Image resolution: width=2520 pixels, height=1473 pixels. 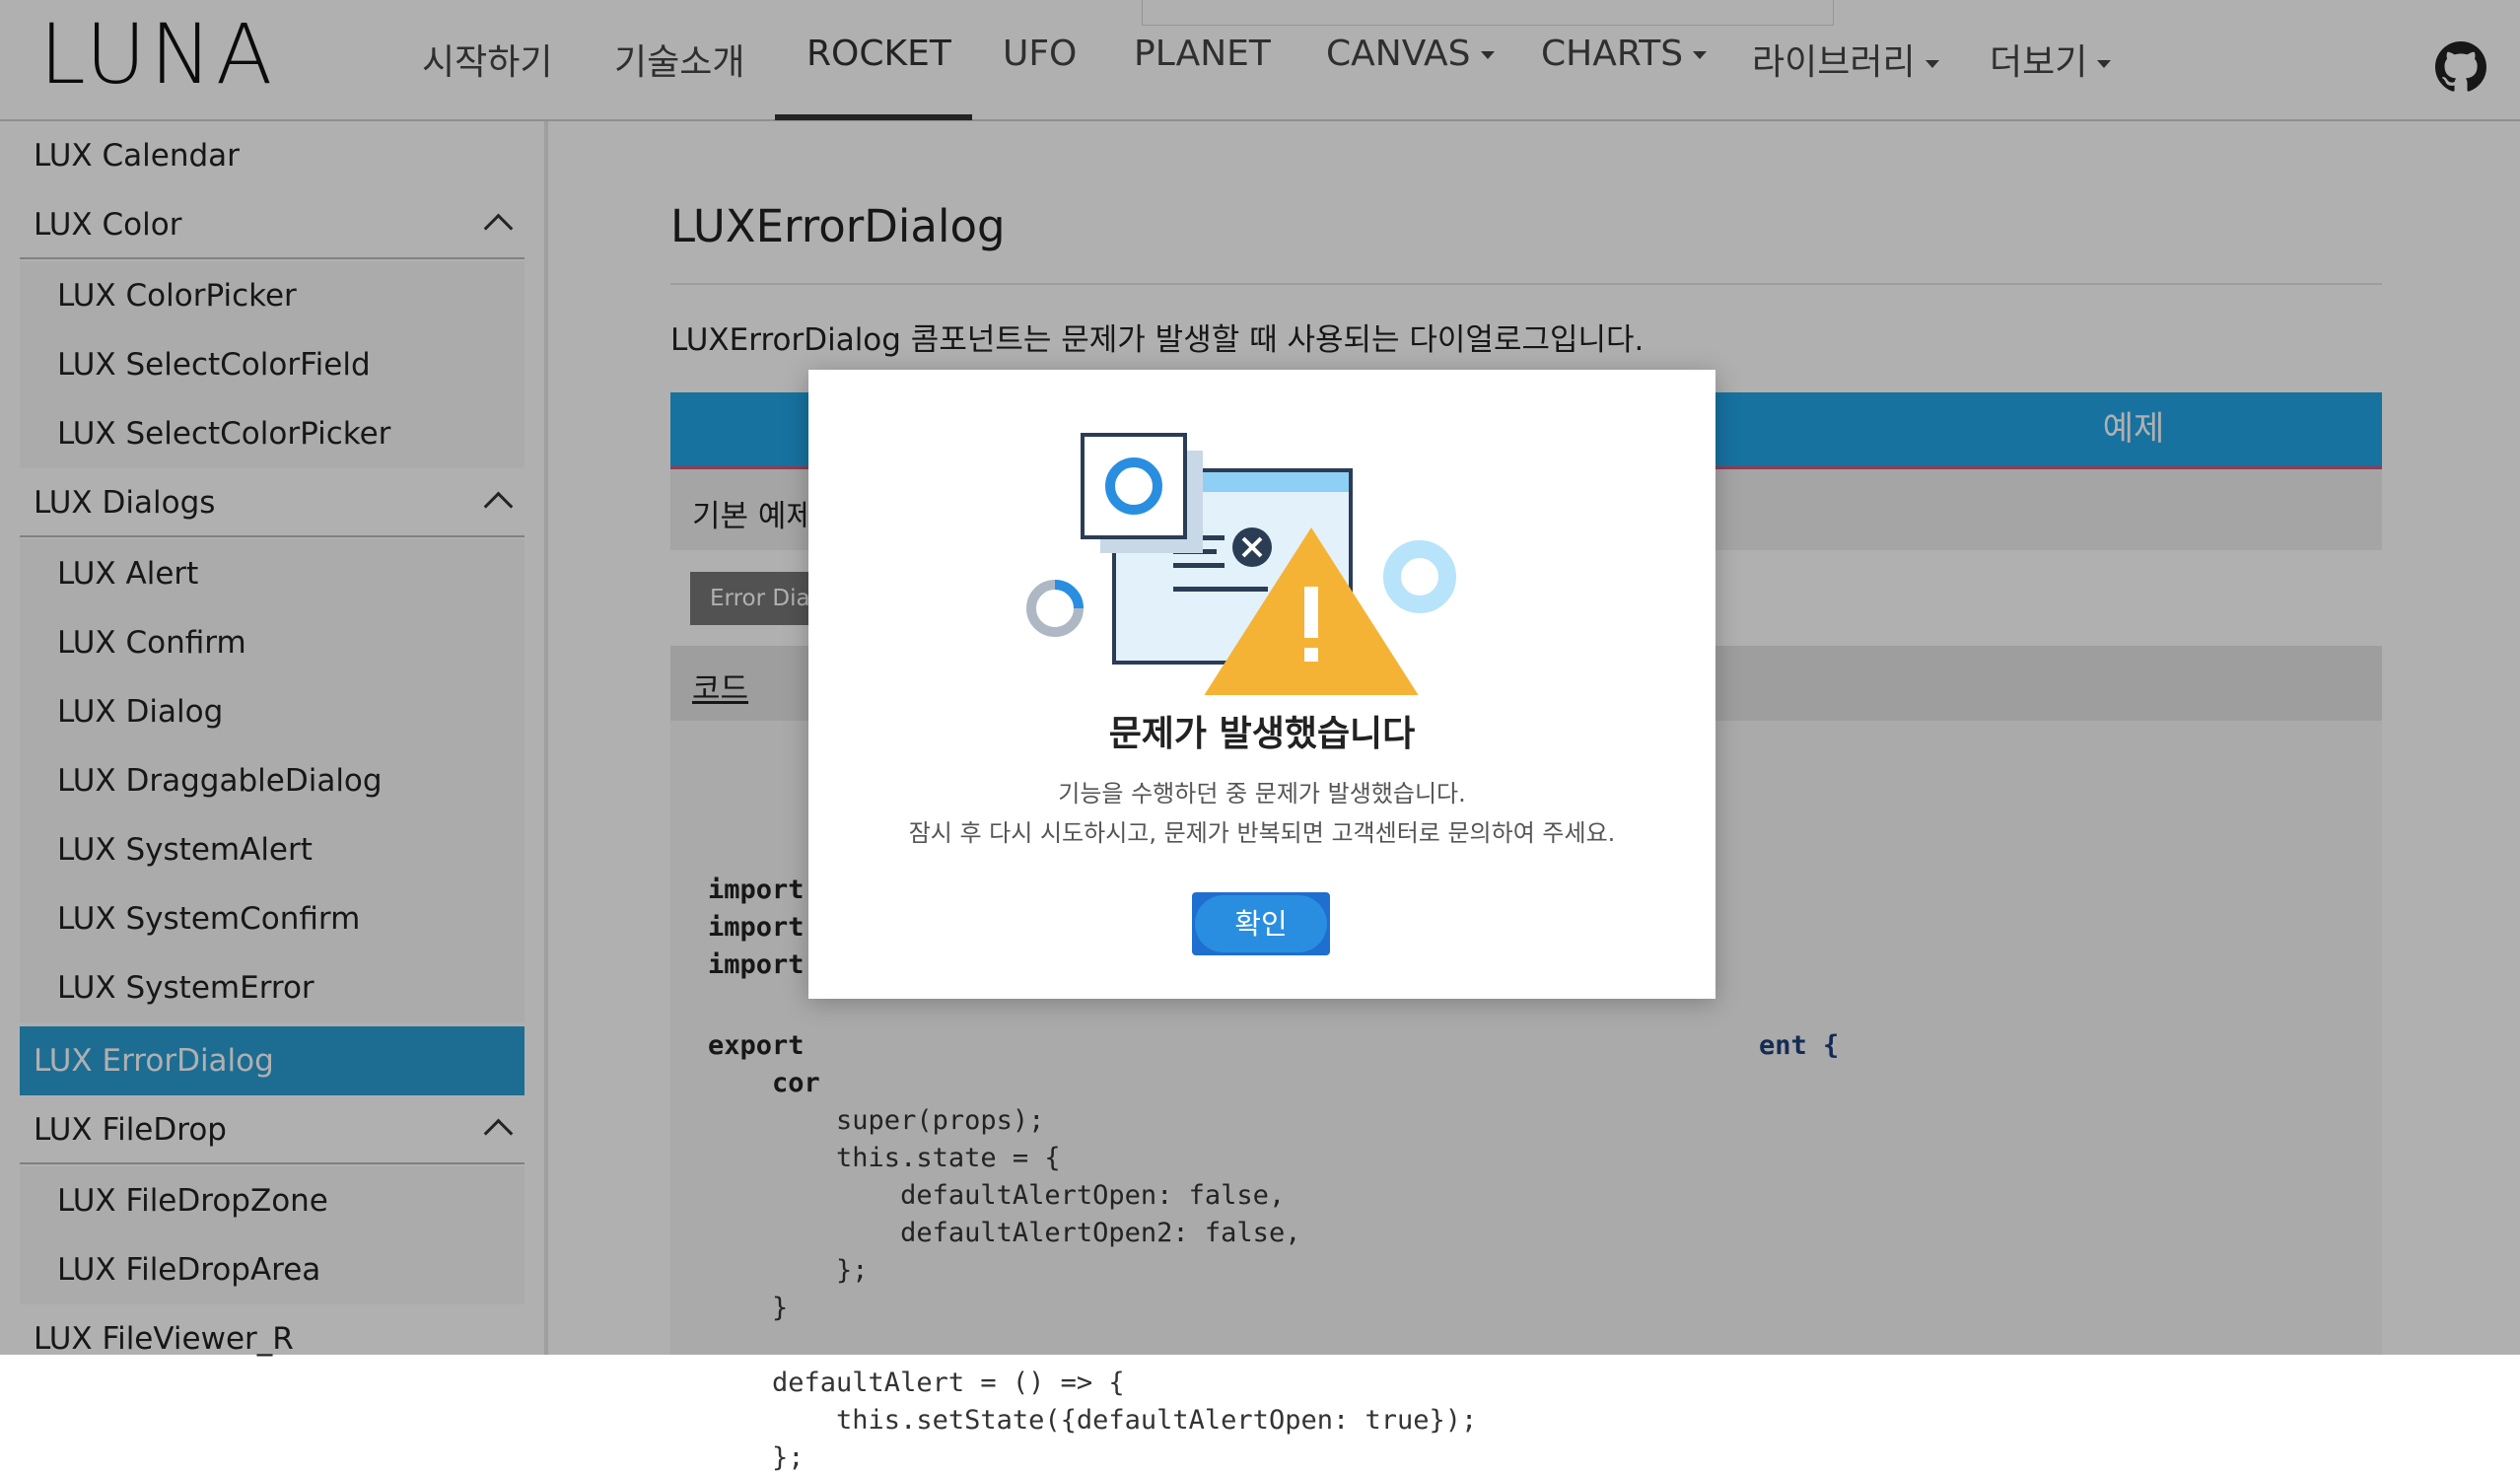 I want to click on code-line: this.setState({defaultAlertOpen: true});, so click(x=1093, y=1420).